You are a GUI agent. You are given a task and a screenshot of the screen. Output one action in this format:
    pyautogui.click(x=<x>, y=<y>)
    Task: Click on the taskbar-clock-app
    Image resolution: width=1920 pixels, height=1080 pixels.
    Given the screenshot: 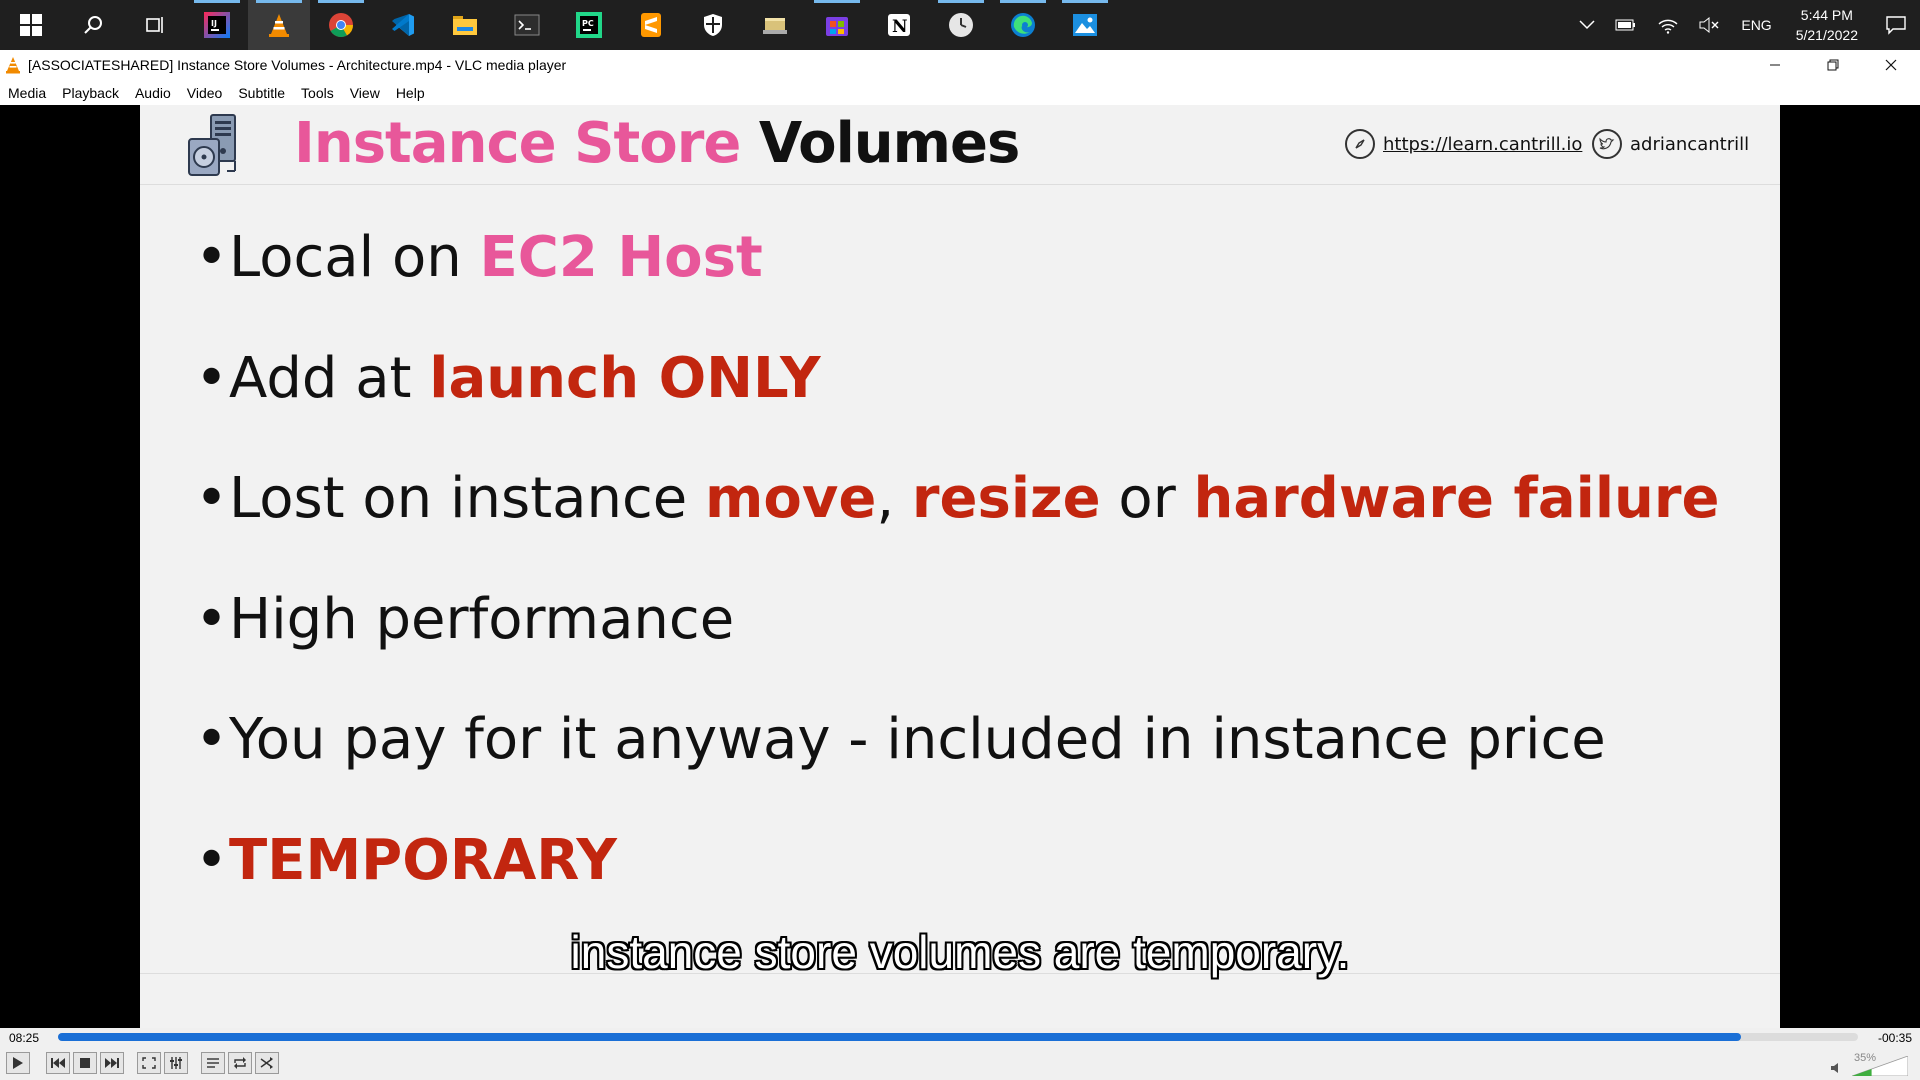 What is the action you would take?
    pyautogui.click(x=961, y=25)
    